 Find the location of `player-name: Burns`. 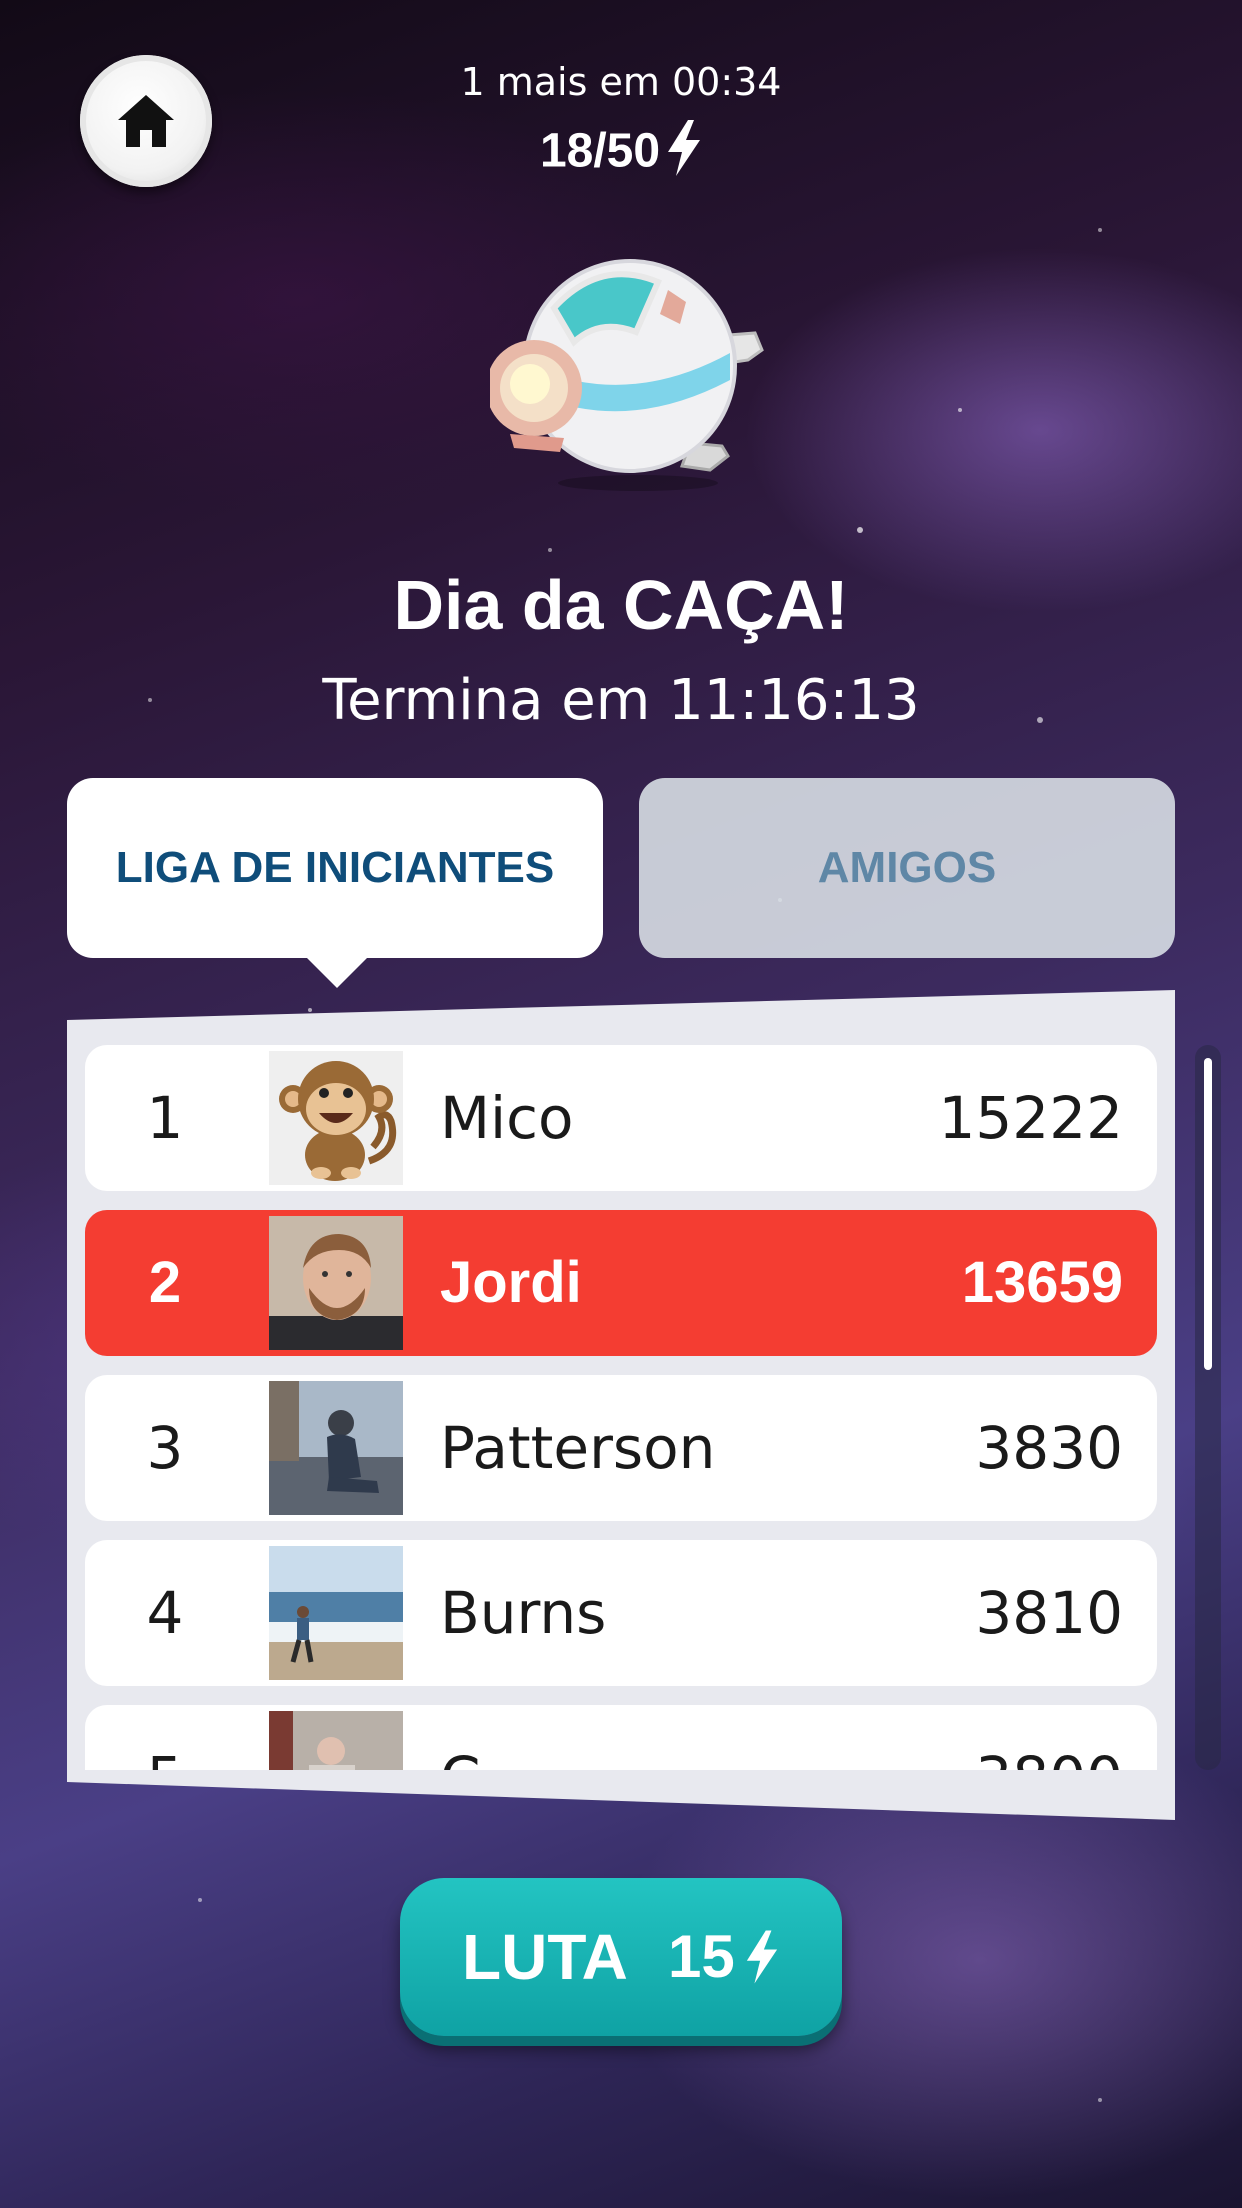

player-name: Burns is located at coordinates (523, 1613).